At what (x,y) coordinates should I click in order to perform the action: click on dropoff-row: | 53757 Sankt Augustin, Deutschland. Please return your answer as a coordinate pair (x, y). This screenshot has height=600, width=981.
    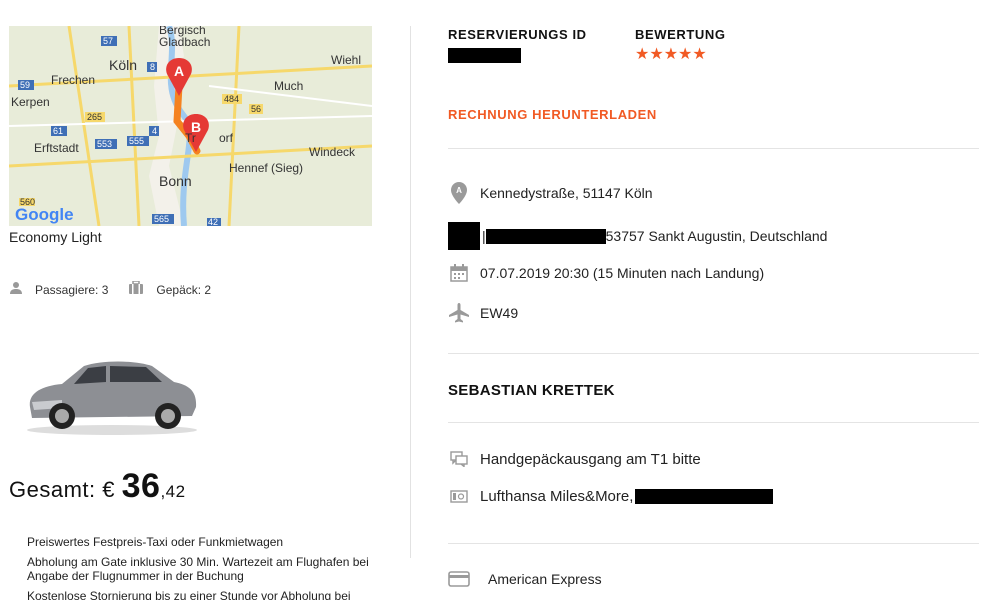
    Looking at the image, I should click on (637, 236).